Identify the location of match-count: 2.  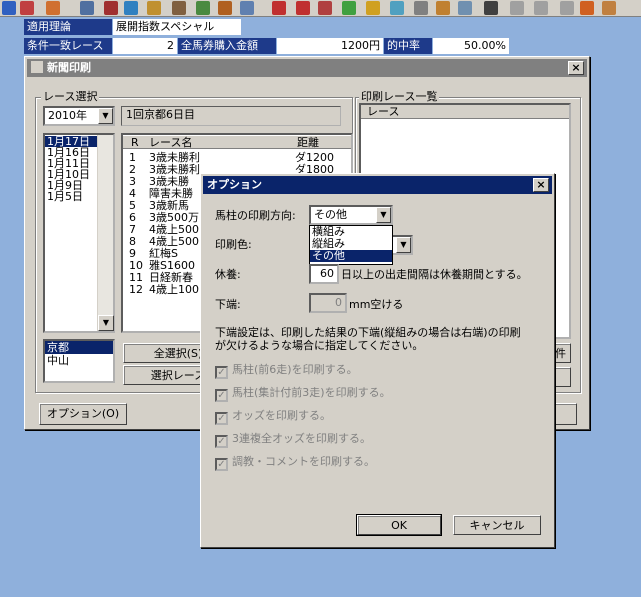
(145, 46).